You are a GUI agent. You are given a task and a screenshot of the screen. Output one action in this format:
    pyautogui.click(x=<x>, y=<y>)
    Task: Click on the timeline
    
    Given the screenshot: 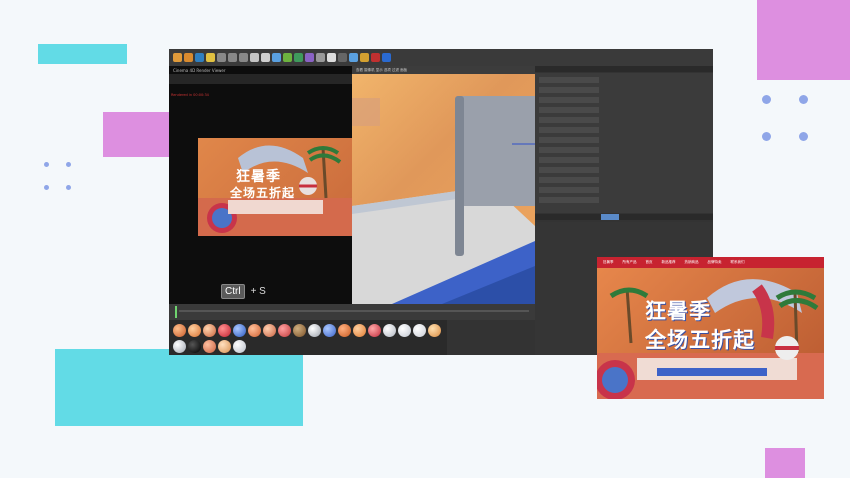 What is the action you would take?
    pyautogui.click(x=352, y=312)
    